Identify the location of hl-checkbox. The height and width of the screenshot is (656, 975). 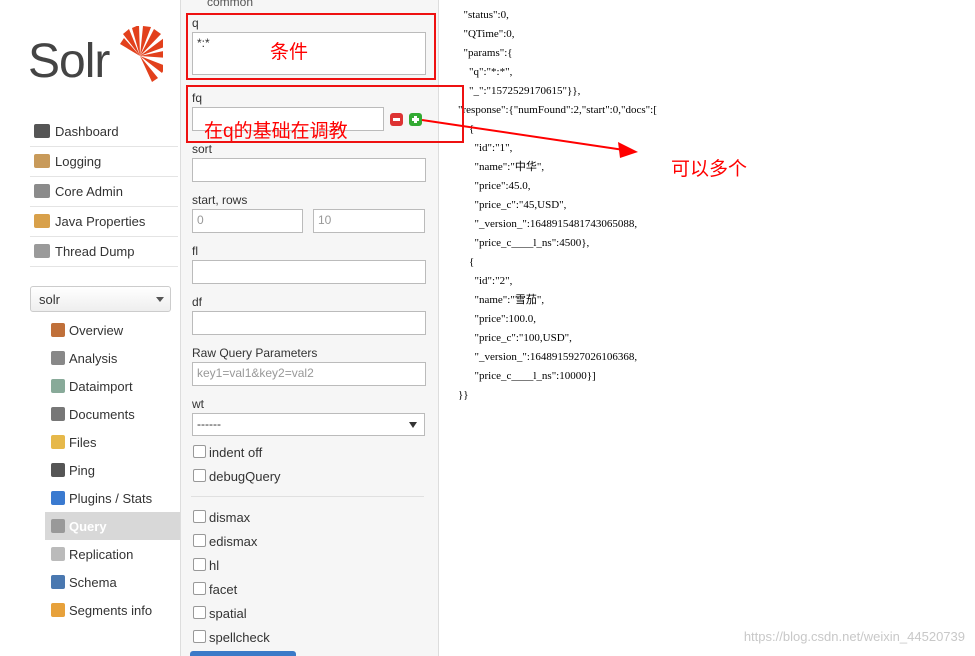
(199, 564).